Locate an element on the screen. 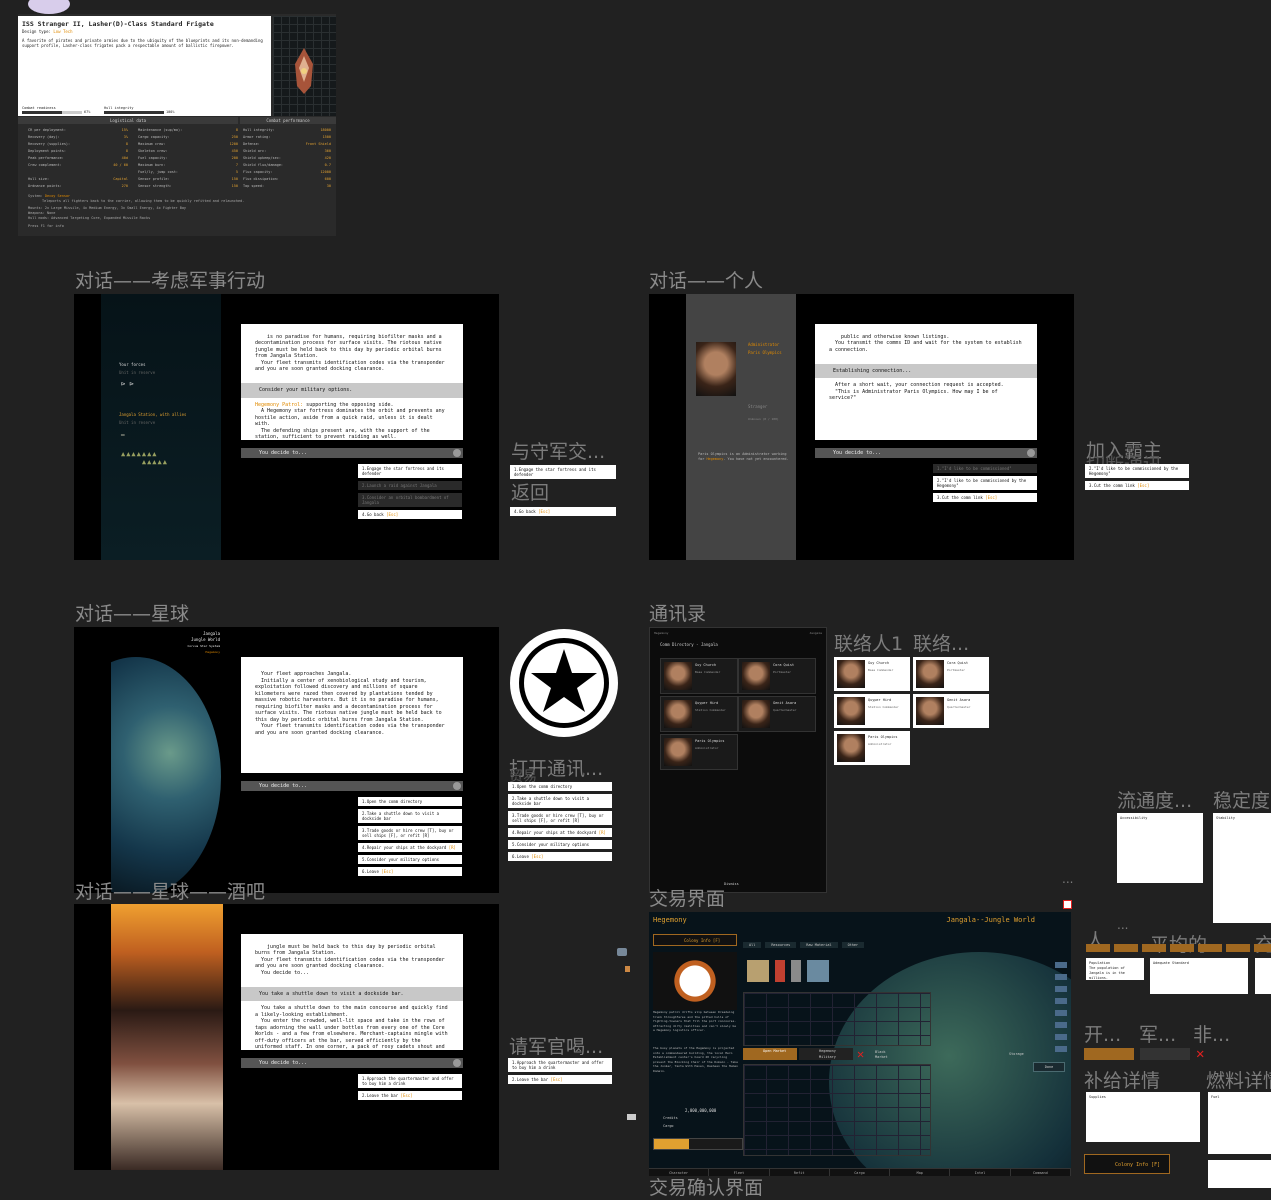 This screenshot has width=1271, height=1200. combat-stat-row: Shield arc: 360 is located at coordinates (287, 151).